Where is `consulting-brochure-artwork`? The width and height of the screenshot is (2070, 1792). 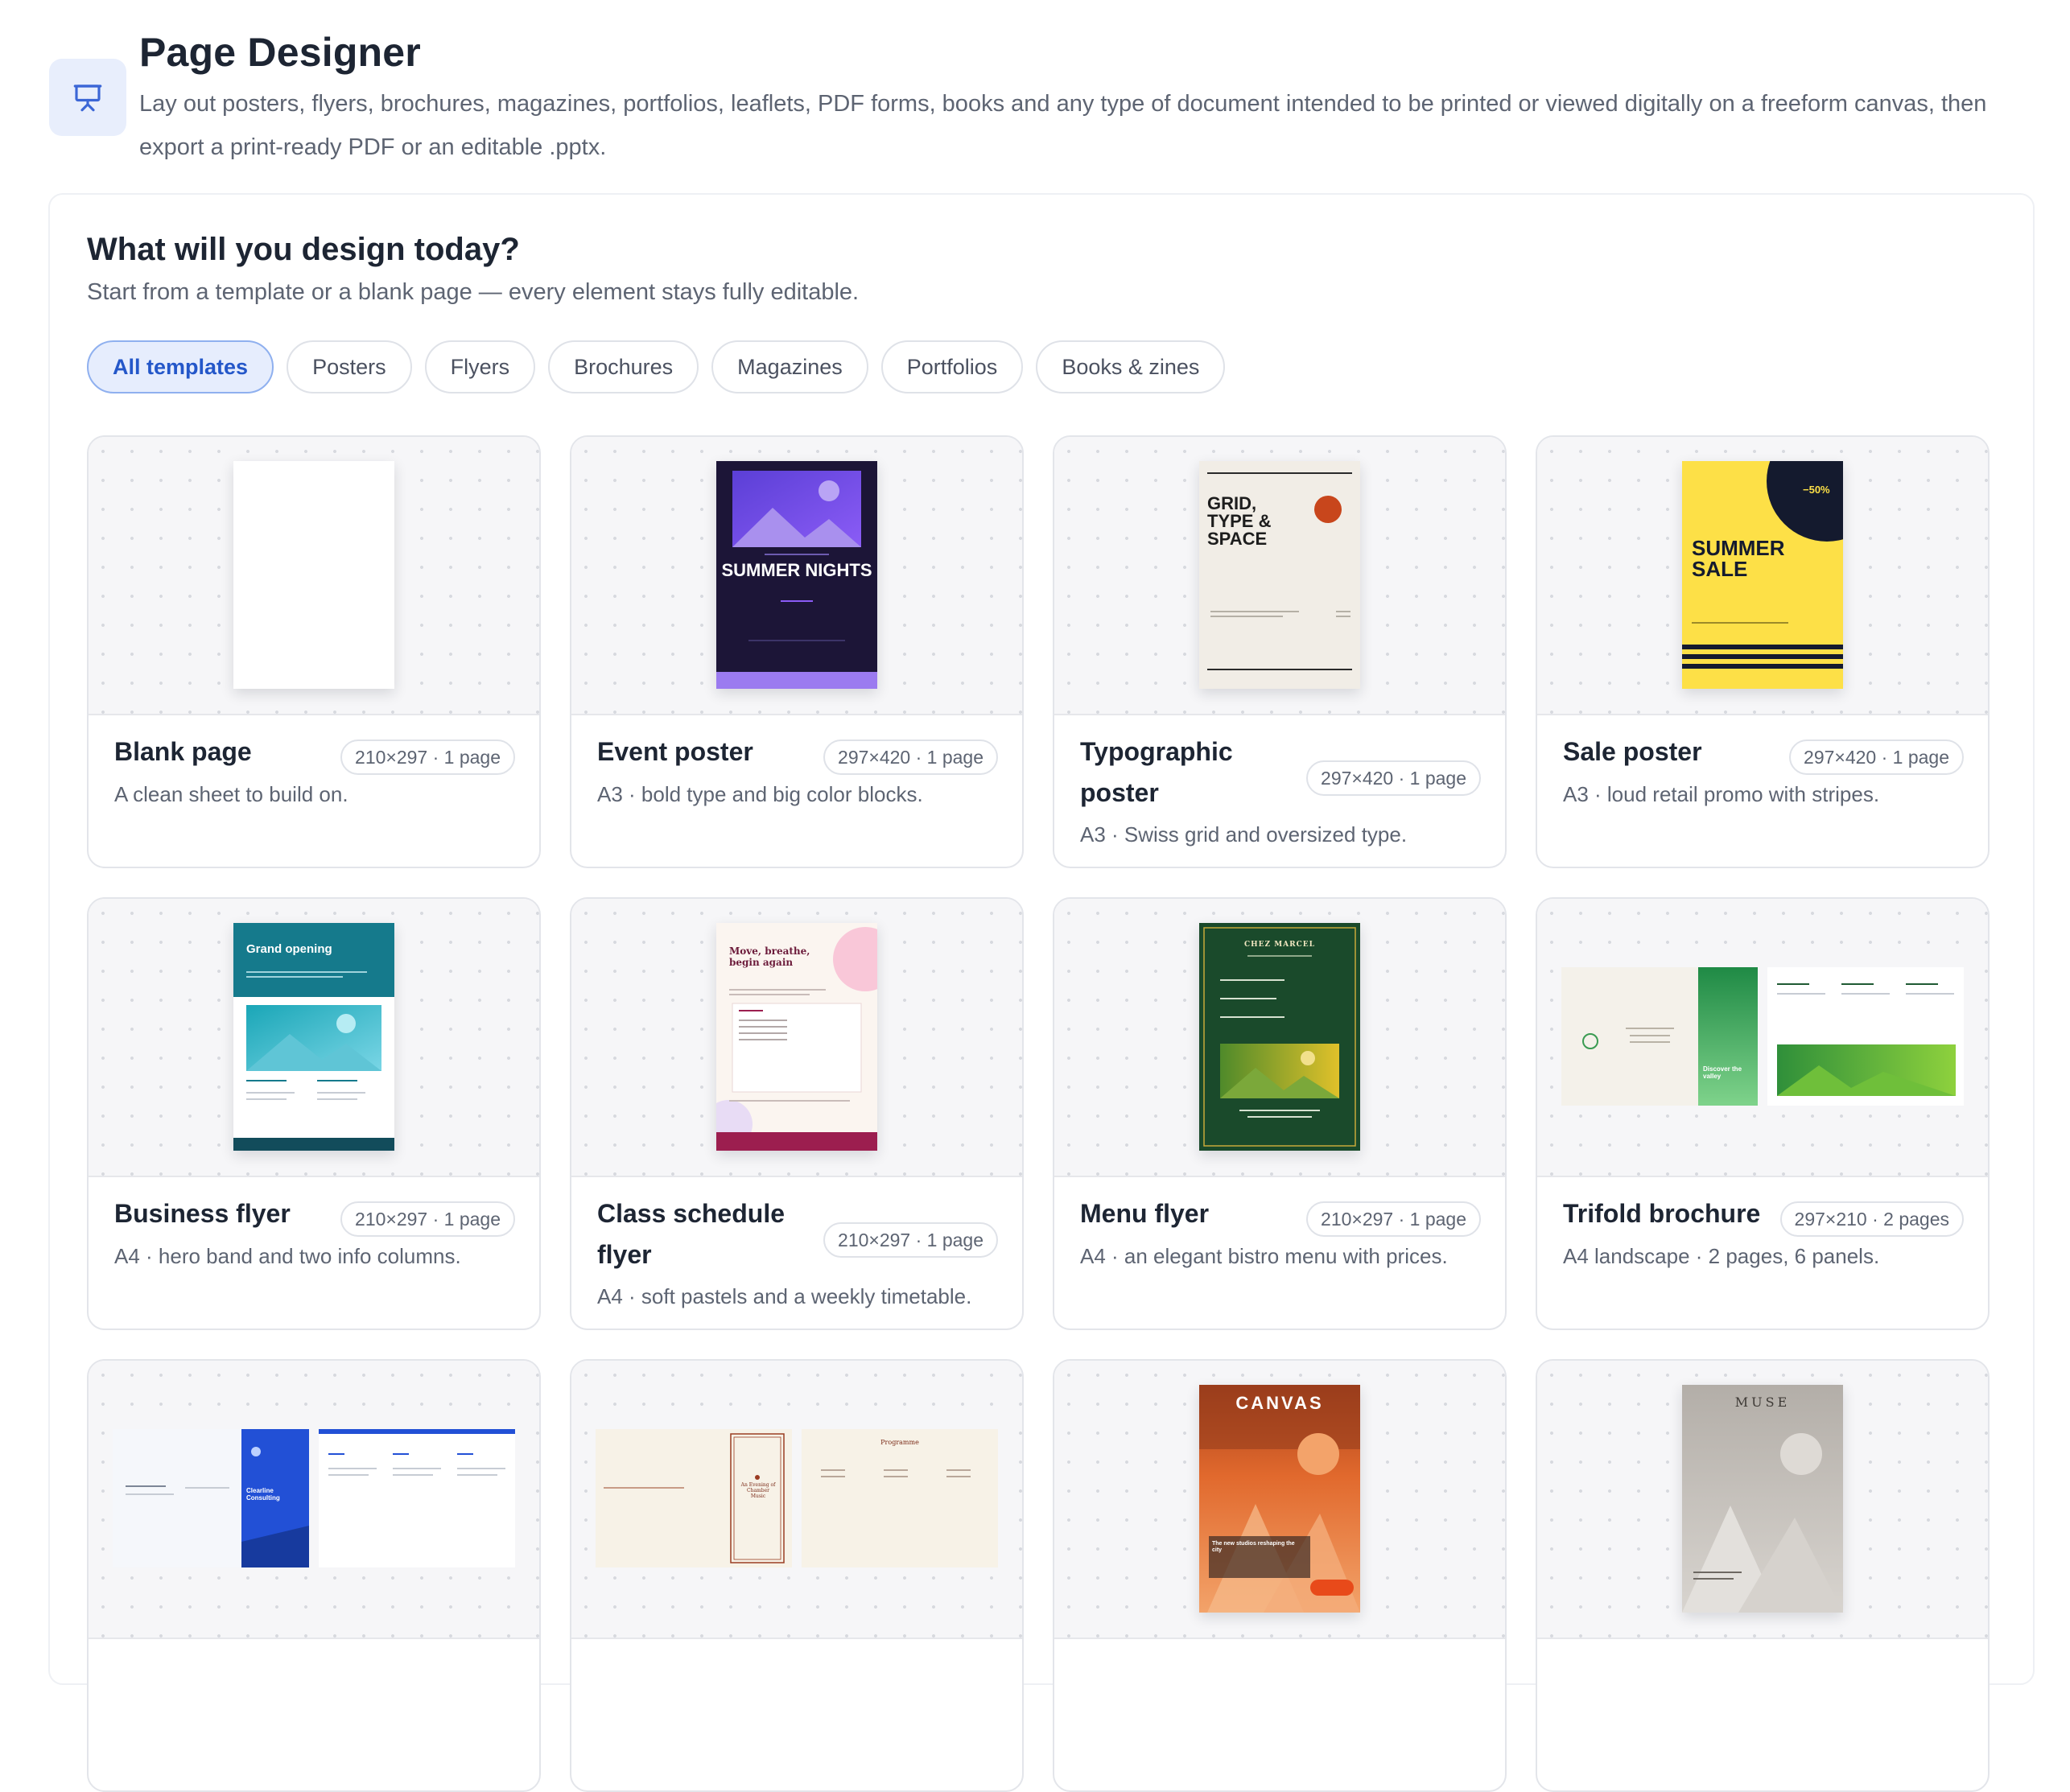
consulting-brochure-artwork is located at coordinates (314, 1498).